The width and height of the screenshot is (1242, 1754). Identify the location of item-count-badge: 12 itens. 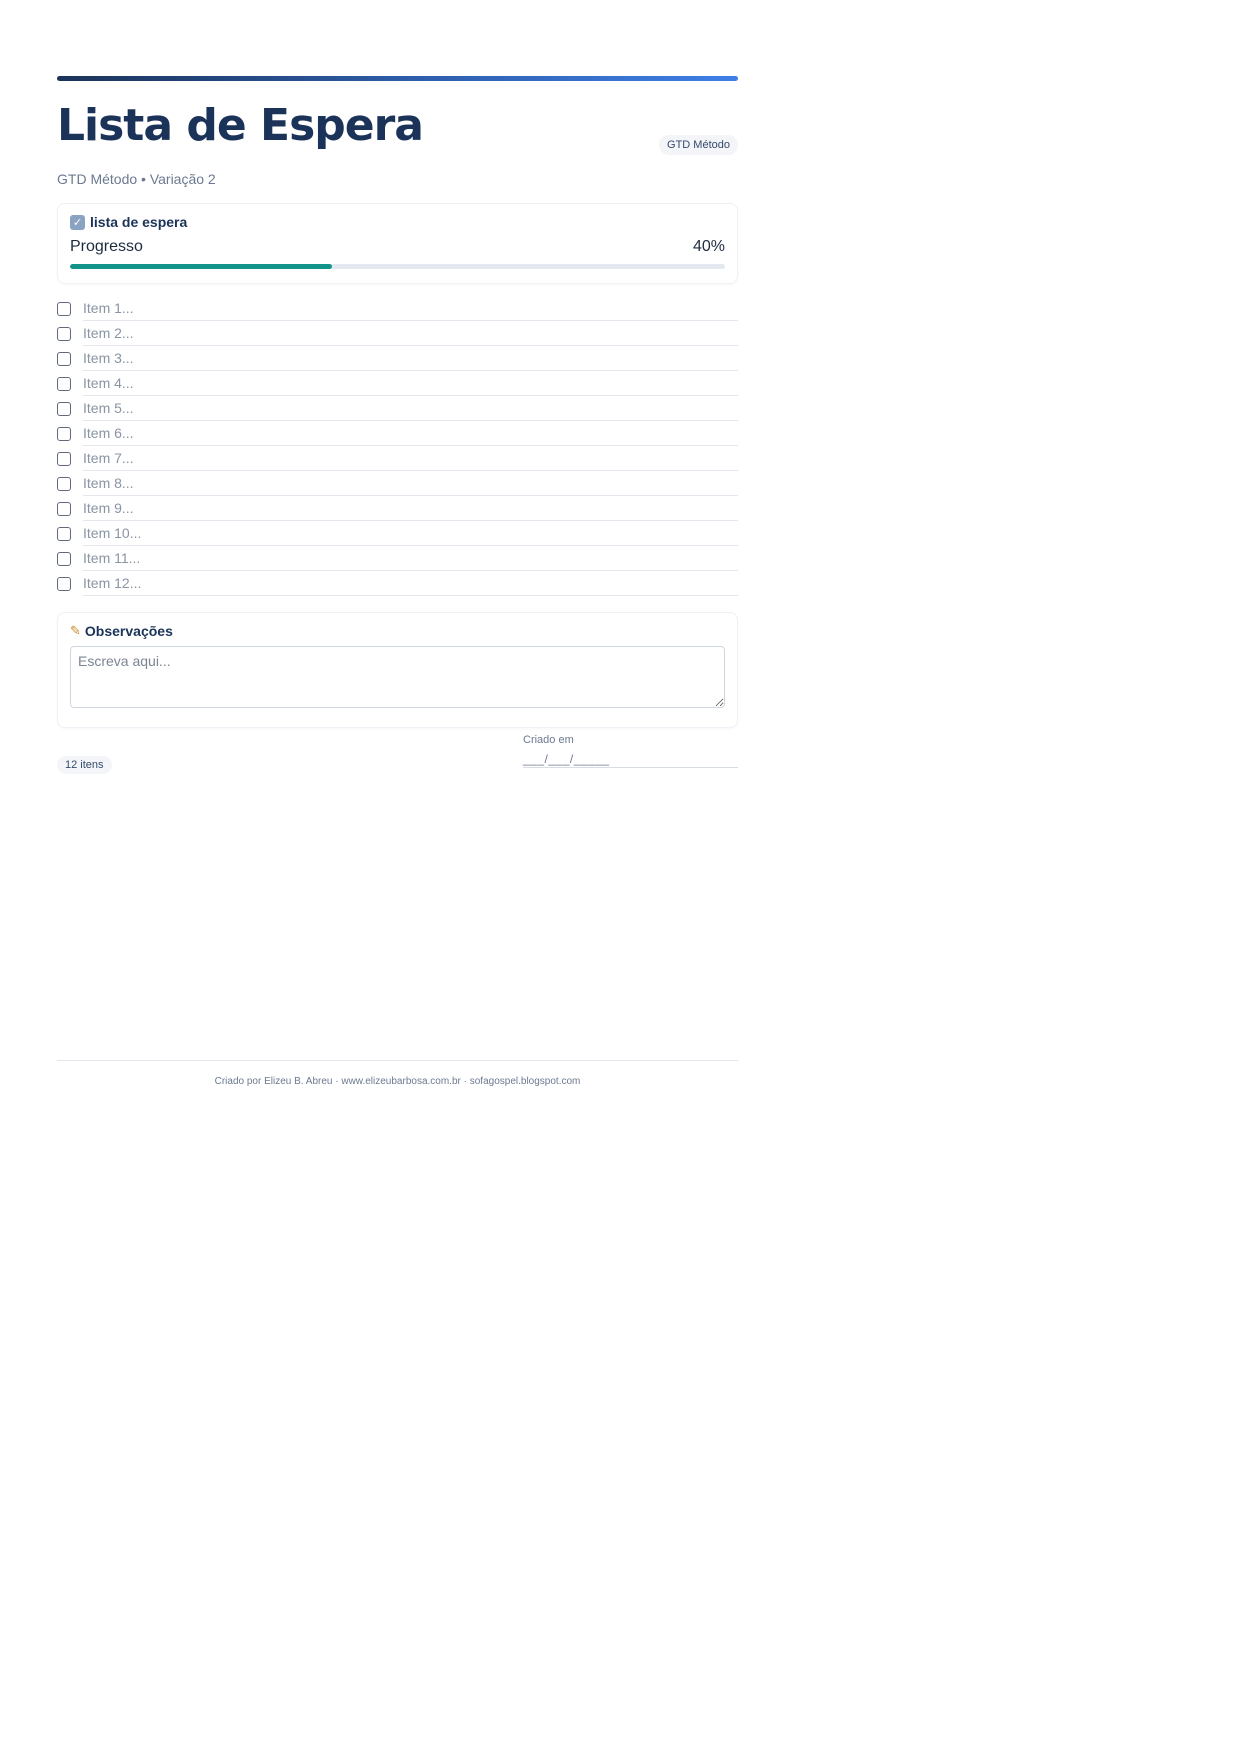
(84, 765).